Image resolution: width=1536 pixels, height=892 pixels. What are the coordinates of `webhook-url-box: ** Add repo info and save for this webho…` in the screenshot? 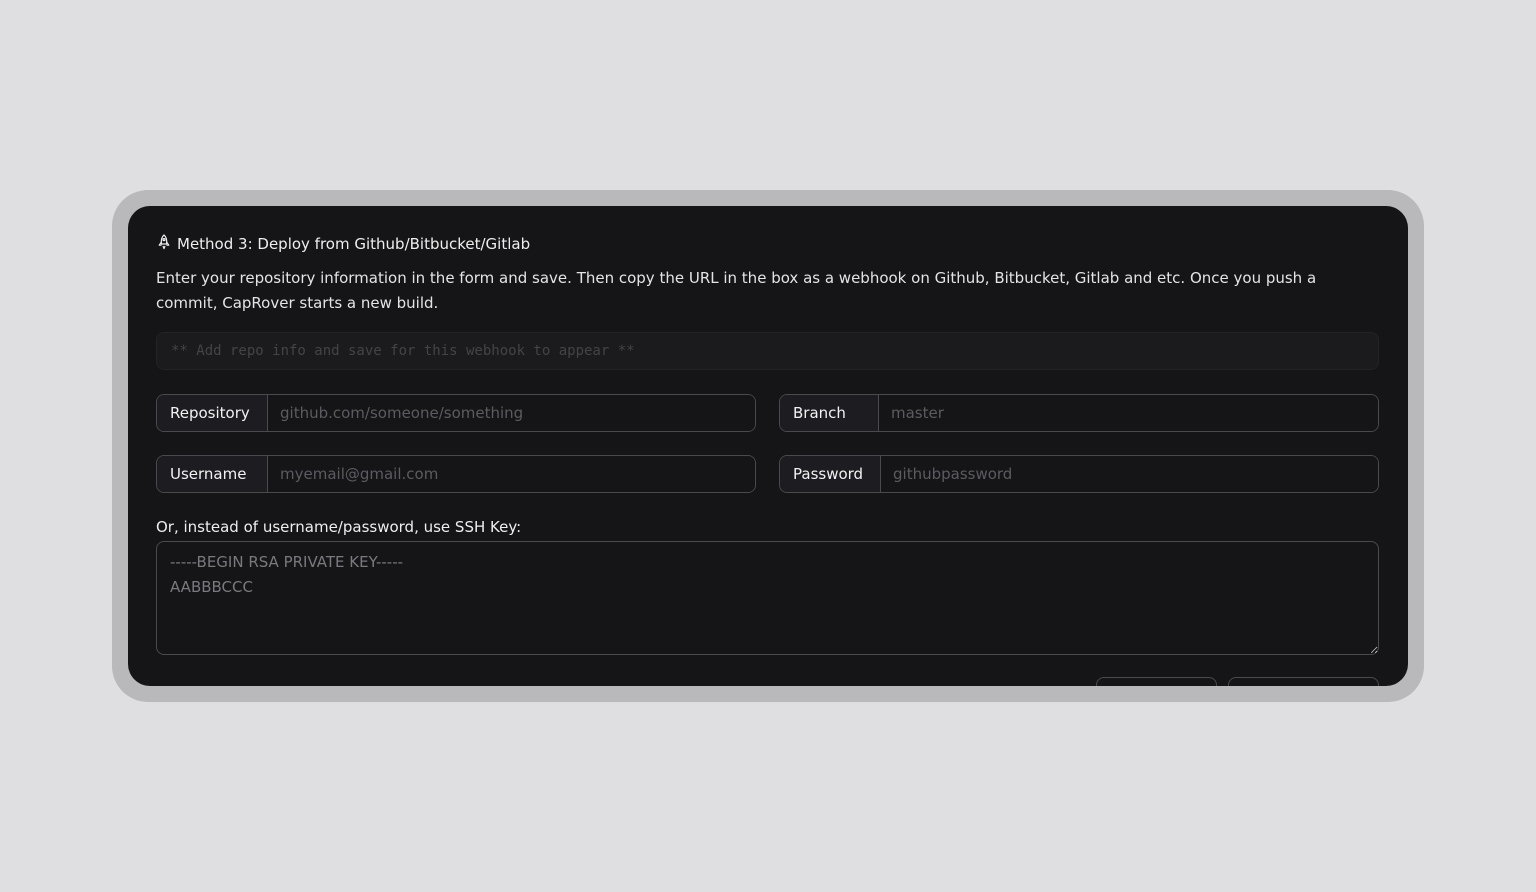 It's located at (767, 351).